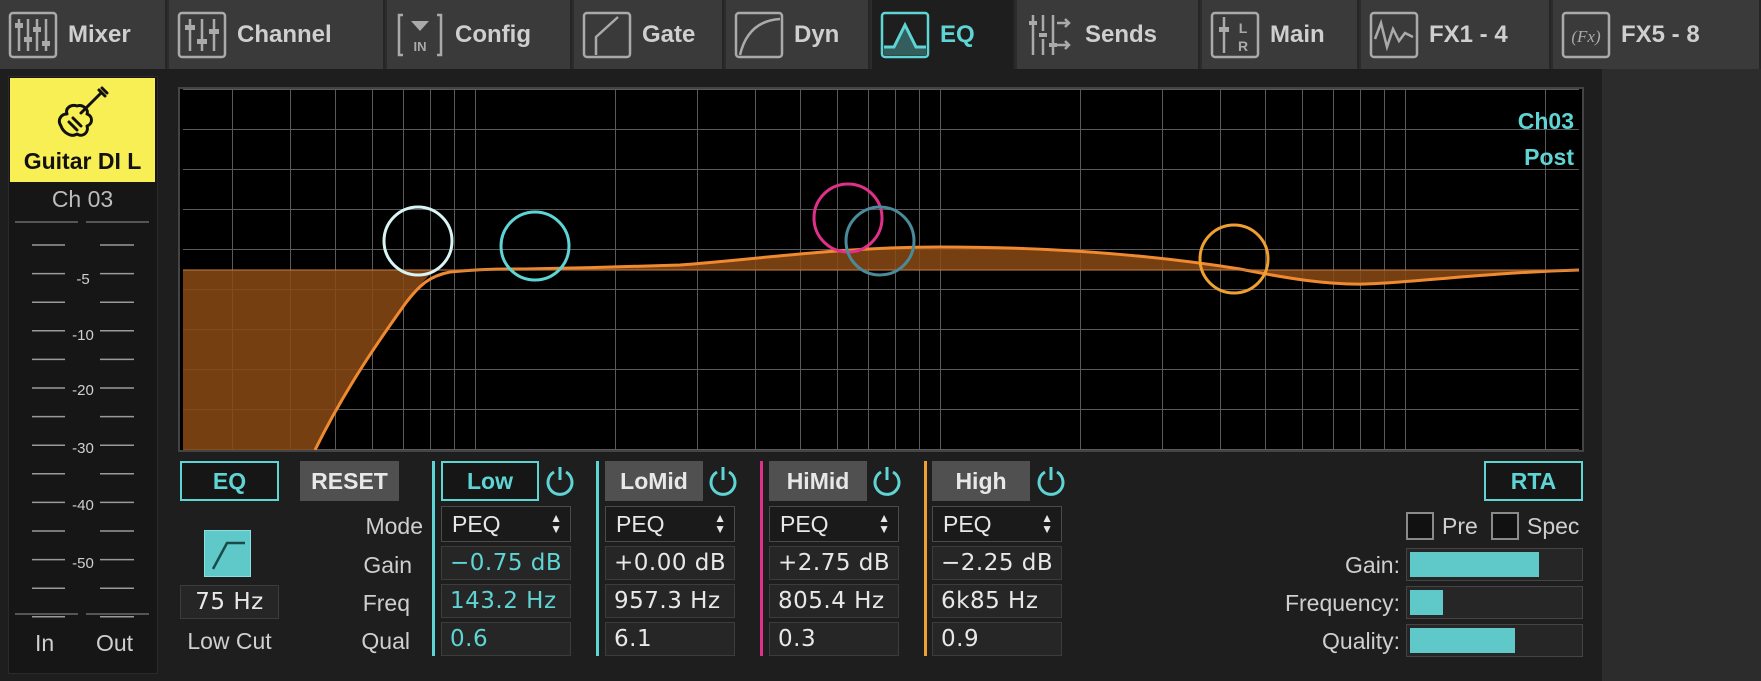 The image size is (1761, 681). What do you see at coordinates (1549, 157) in the screenshot?
I see `graph-mode-tag: Post` at bounding box center [1549, 157].